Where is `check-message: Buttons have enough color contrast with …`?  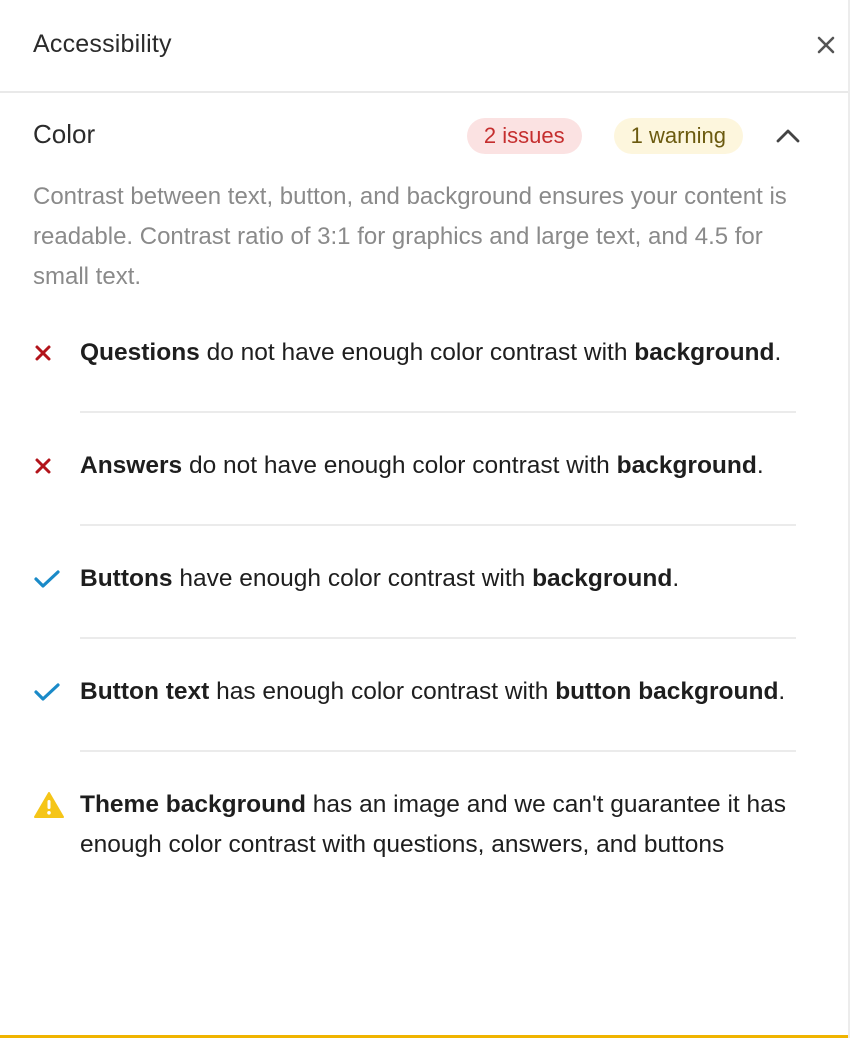
check-message: Buttons have enough color contrast with … is located at coordinates (379, 579).